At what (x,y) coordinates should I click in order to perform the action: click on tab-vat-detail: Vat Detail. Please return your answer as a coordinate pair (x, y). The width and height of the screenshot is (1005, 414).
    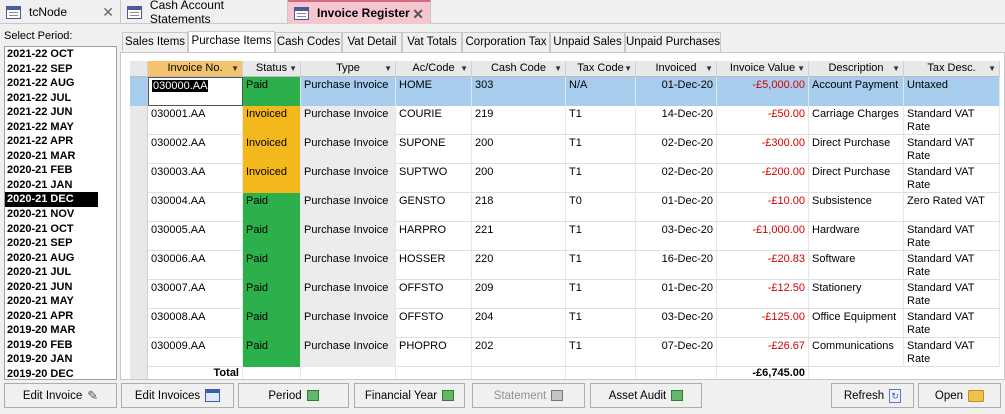
    Looking at the image, I should click on (372, 42).